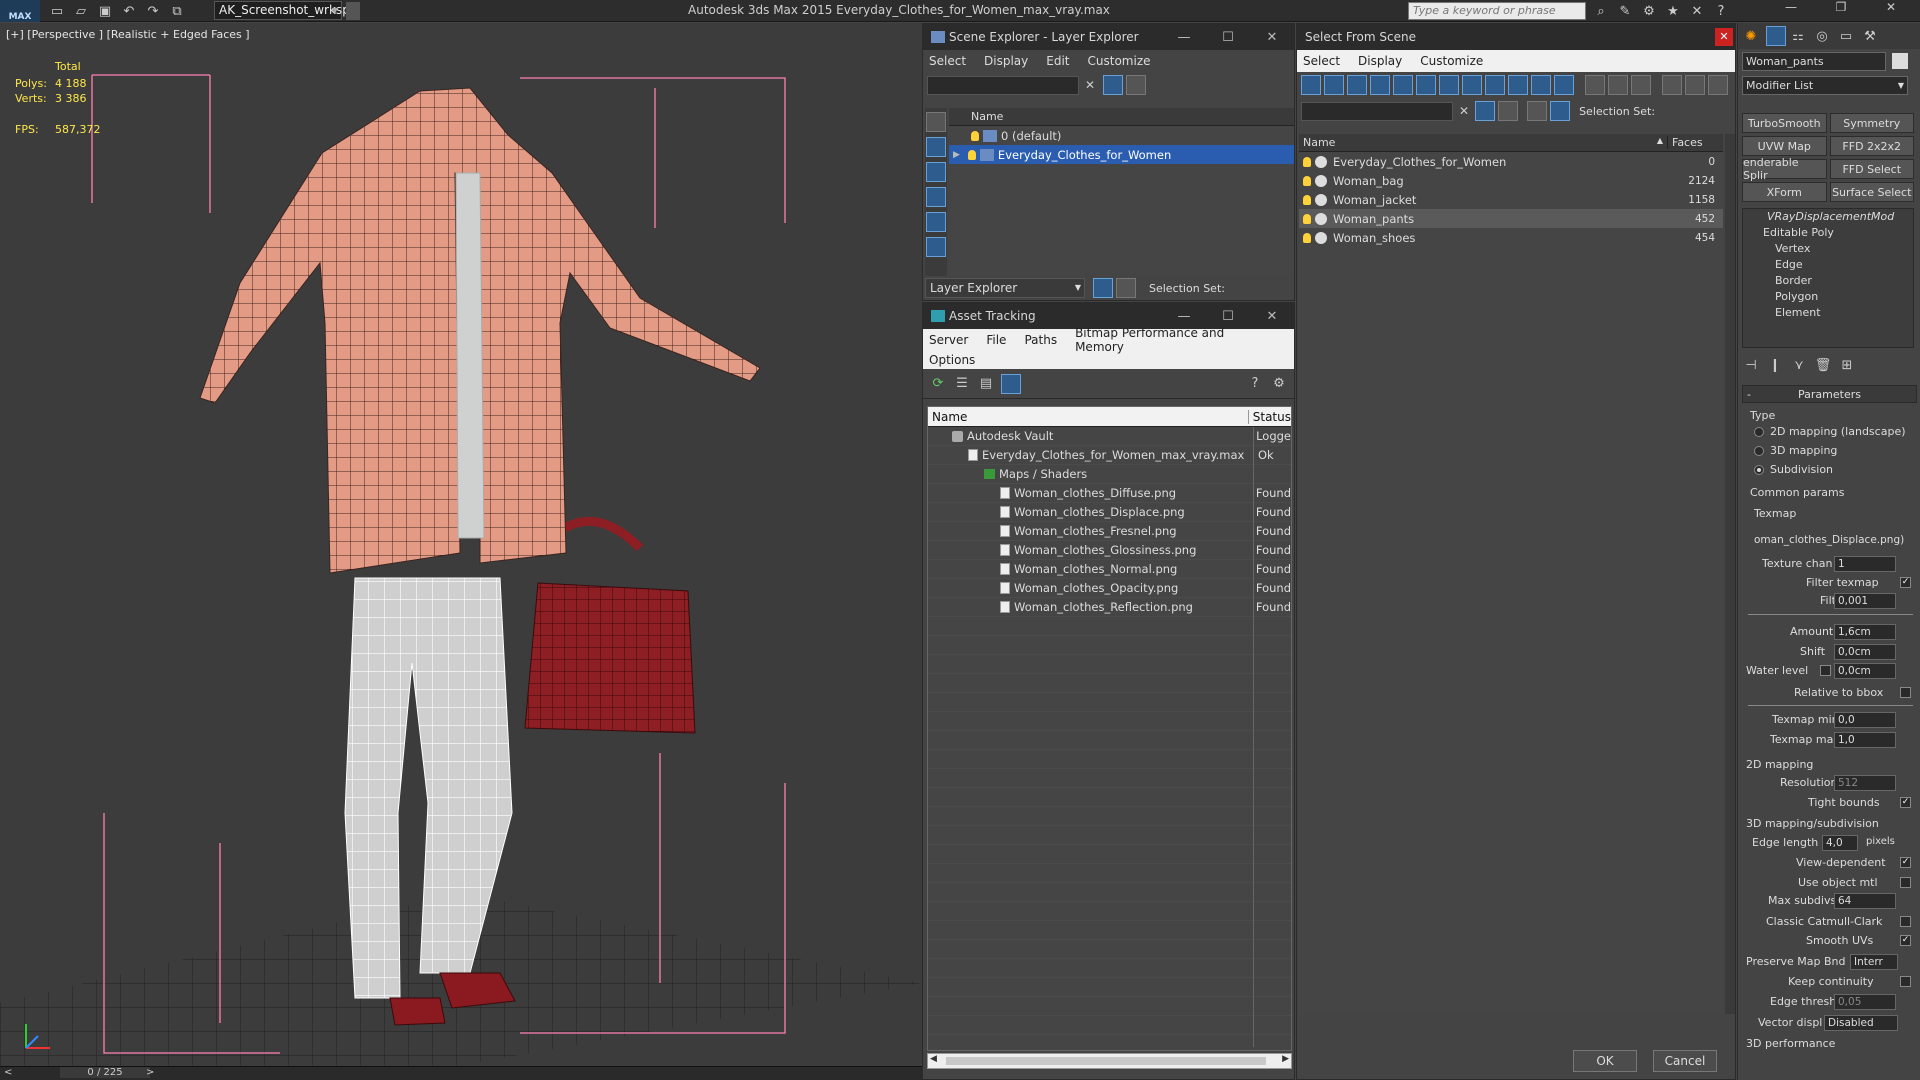 The height and width of the screenshot is (1080, 1920). Describe the element at coordinates (1121, 154) in the screenshot. I see `layer-row: ▶ Everyday_Clothes_for_Women` at that location.